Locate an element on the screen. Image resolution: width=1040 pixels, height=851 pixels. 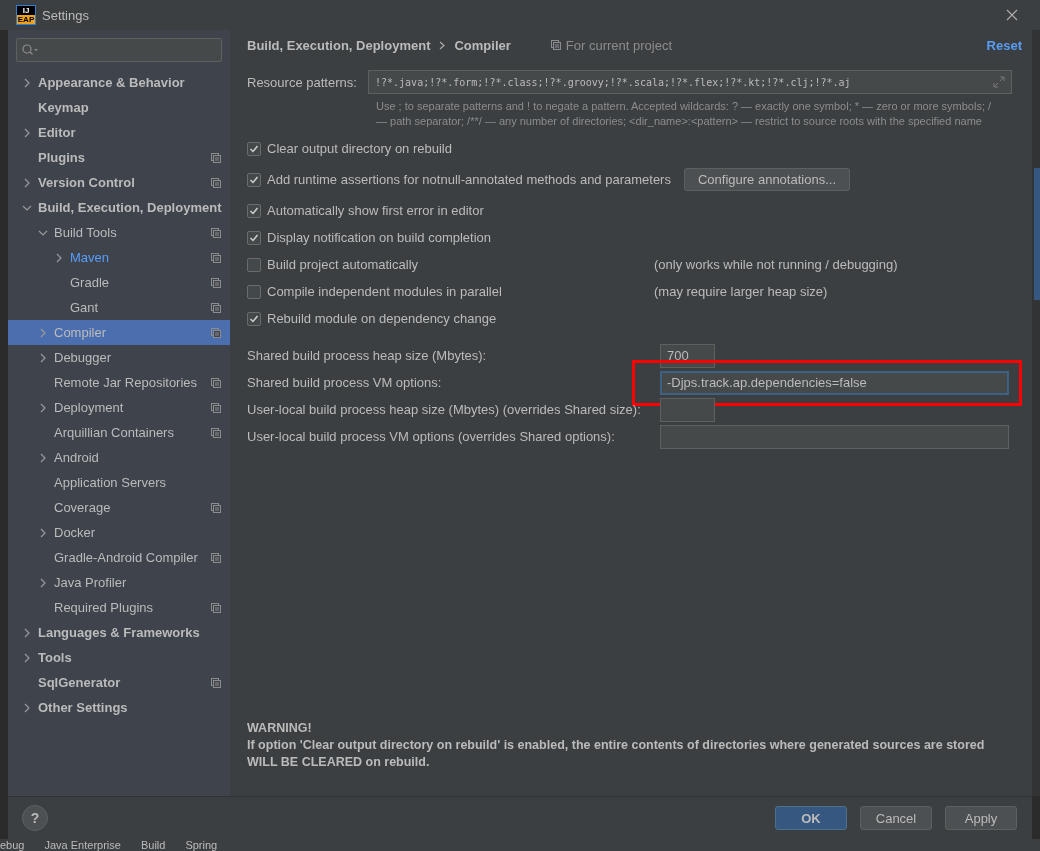
search-field is located at coordinates (119, 50).